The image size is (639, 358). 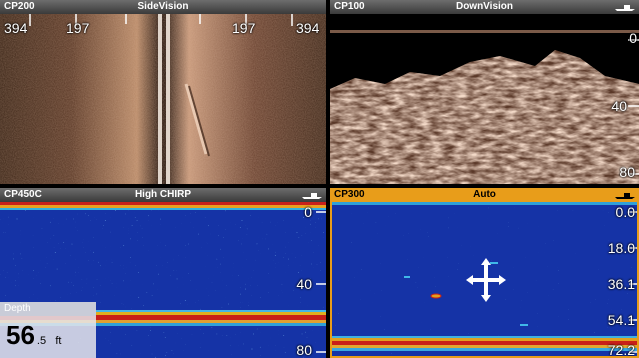 I want to click on depth-scale-54: 54.1, so click(x=621, y=320).